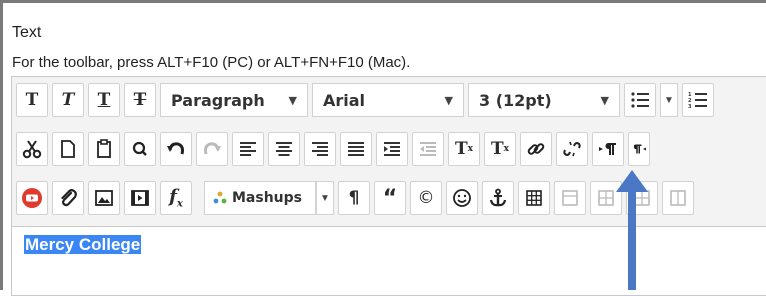 The height and width of the screenshot is (296, 766). I want to click on paste-button, so click(104, 149).